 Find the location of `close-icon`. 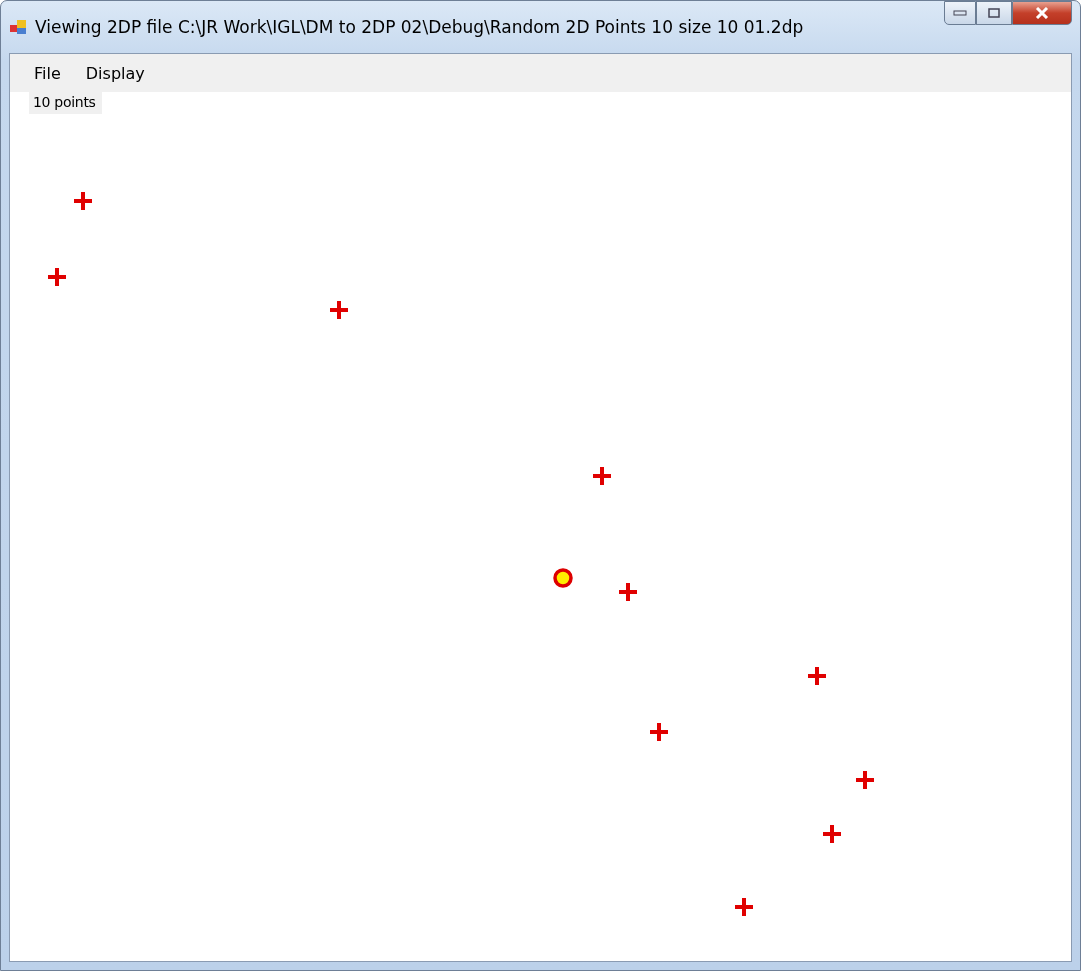

close-icon is located at coordinates (1042, 13).